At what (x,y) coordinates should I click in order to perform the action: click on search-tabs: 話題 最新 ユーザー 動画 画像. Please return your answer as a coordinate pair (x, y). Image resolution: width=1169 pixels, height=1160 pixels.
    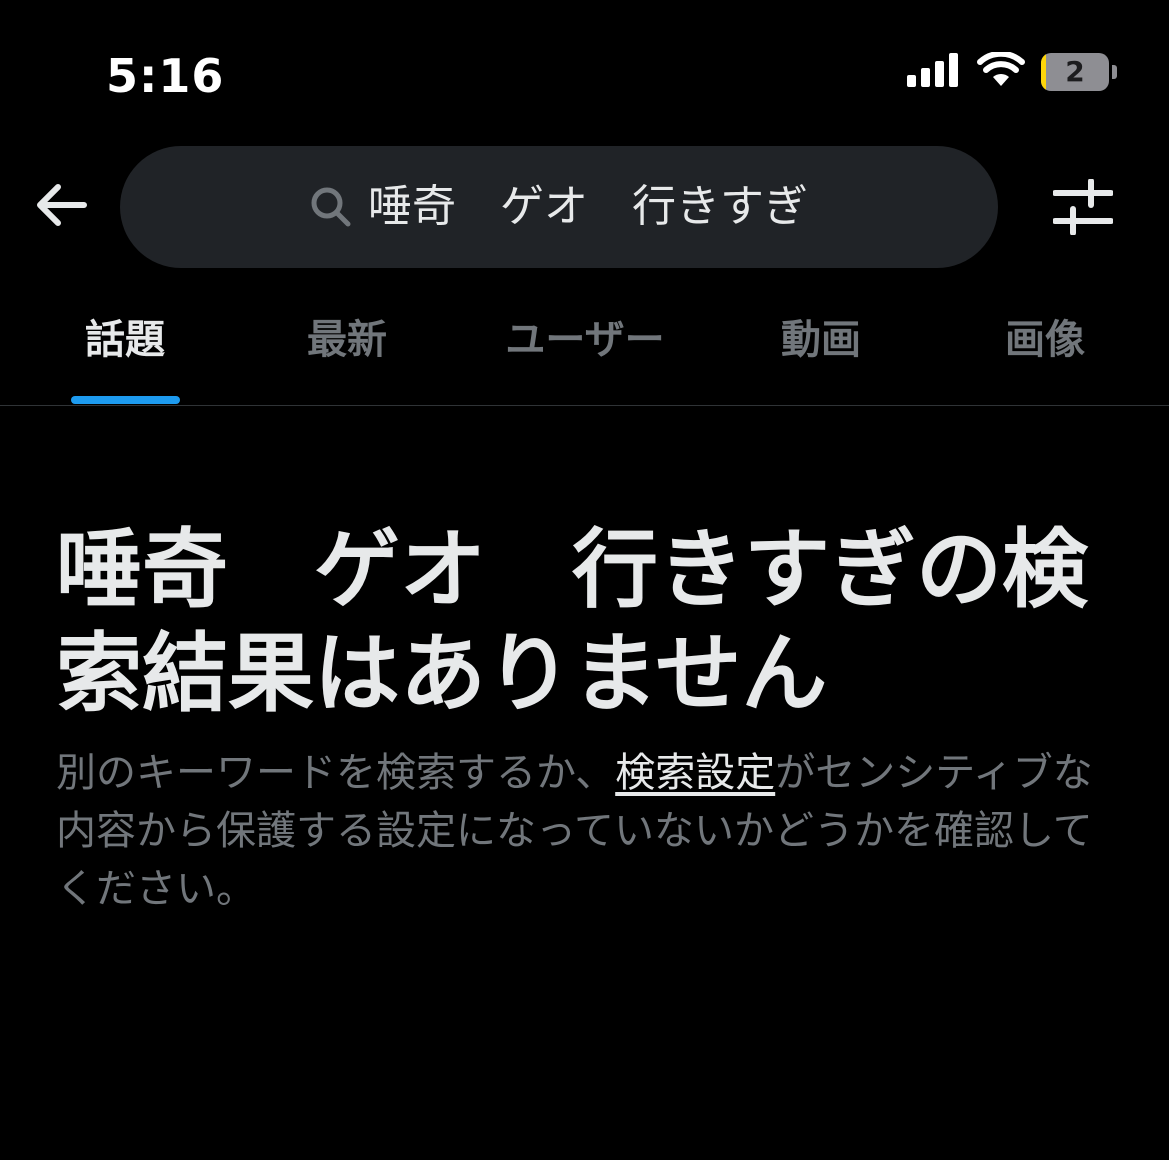
    Looking at the image, I should click on (584, 348).